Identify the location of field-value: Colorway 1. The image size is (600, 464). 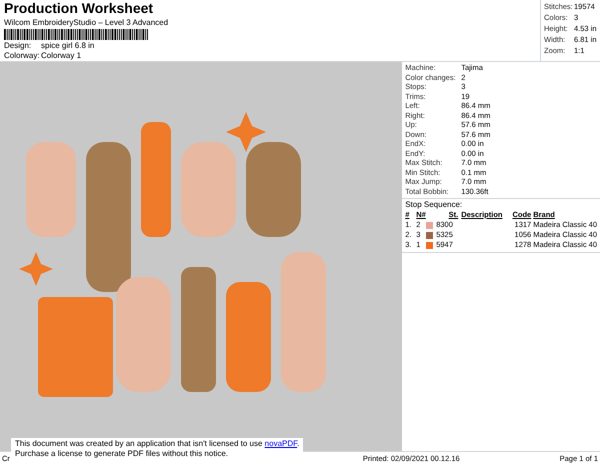
(61, 56).